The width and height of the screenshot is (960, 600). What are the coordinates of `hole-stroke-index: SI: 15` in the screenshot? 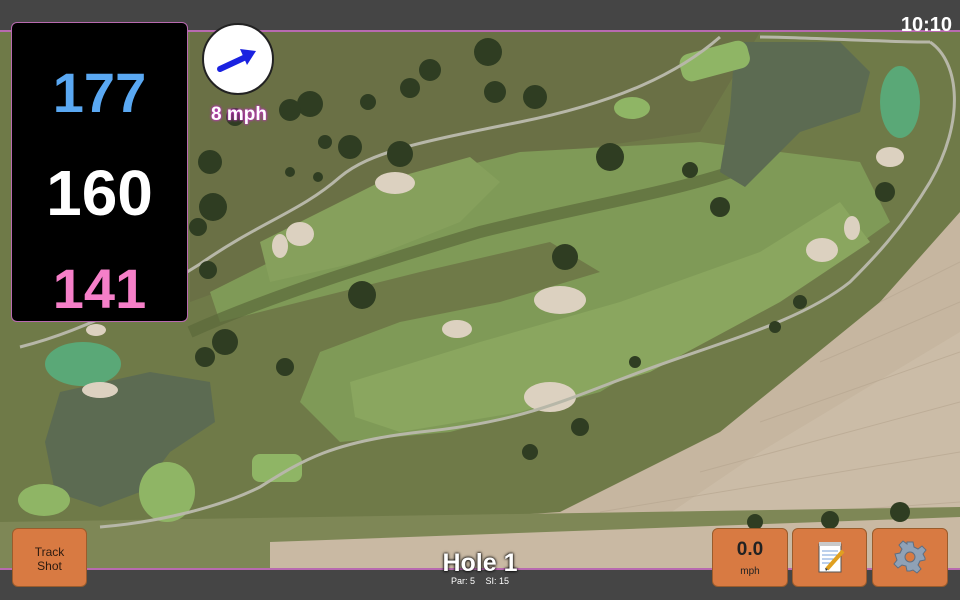 It's located at (497, 581).